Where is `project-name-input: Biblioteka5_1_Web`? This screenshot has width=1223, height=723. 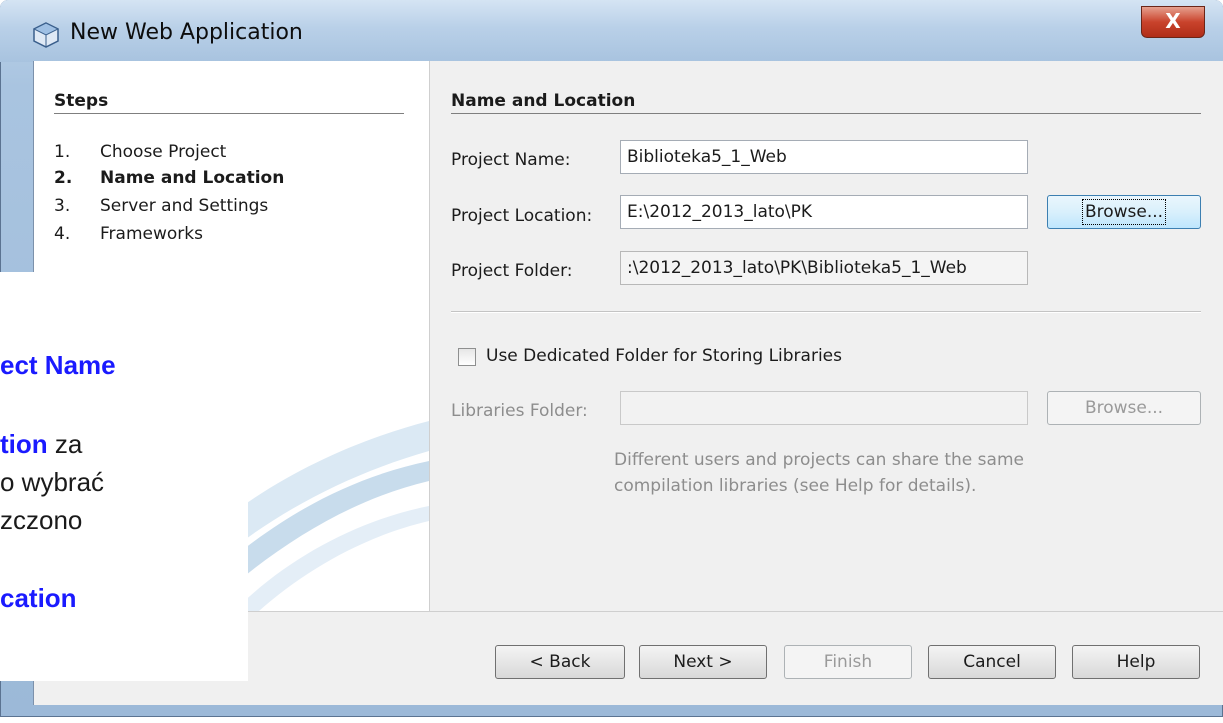
project-name-input: Biblioteka5_1_Web is located at coordinates (824, 157).